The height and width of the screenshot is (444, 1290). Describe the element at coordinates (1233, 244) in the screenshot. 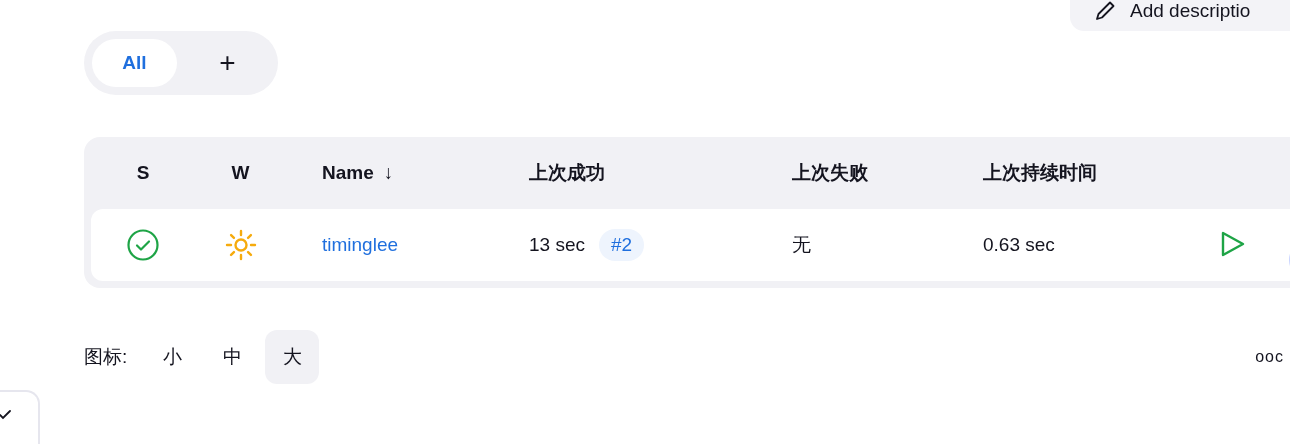

I see `play-icon` at that location.